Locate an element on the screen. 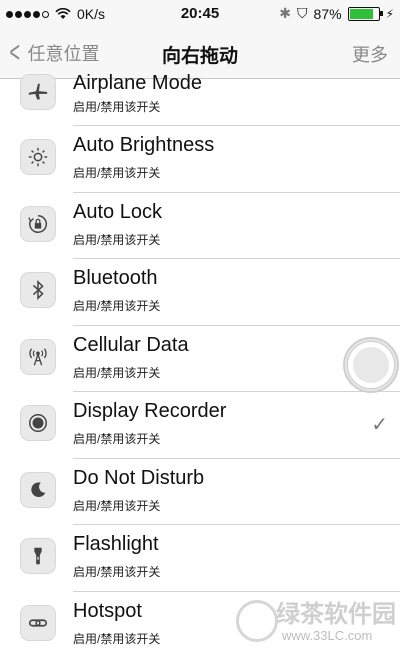 The height and width of the screenshot is (658, 400). watermark-logo-icon is located at coordinates (257, 621).